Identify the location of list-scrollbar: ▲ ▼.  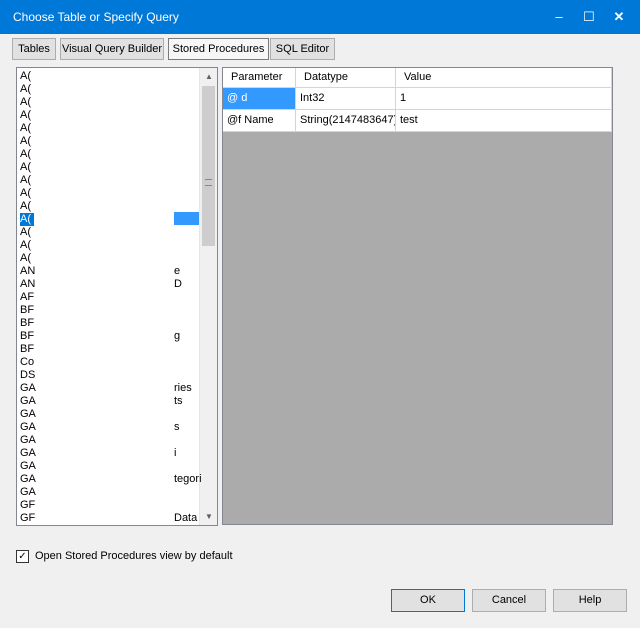
(208, 296).